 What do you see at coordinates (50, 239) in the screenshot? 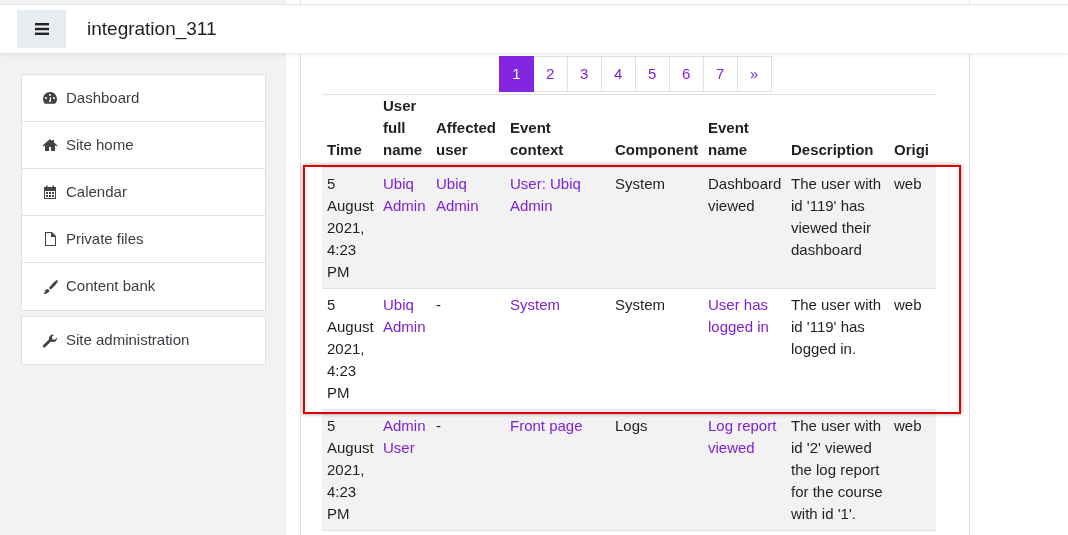
I see `file-icon` at bounding box center [50, 239].